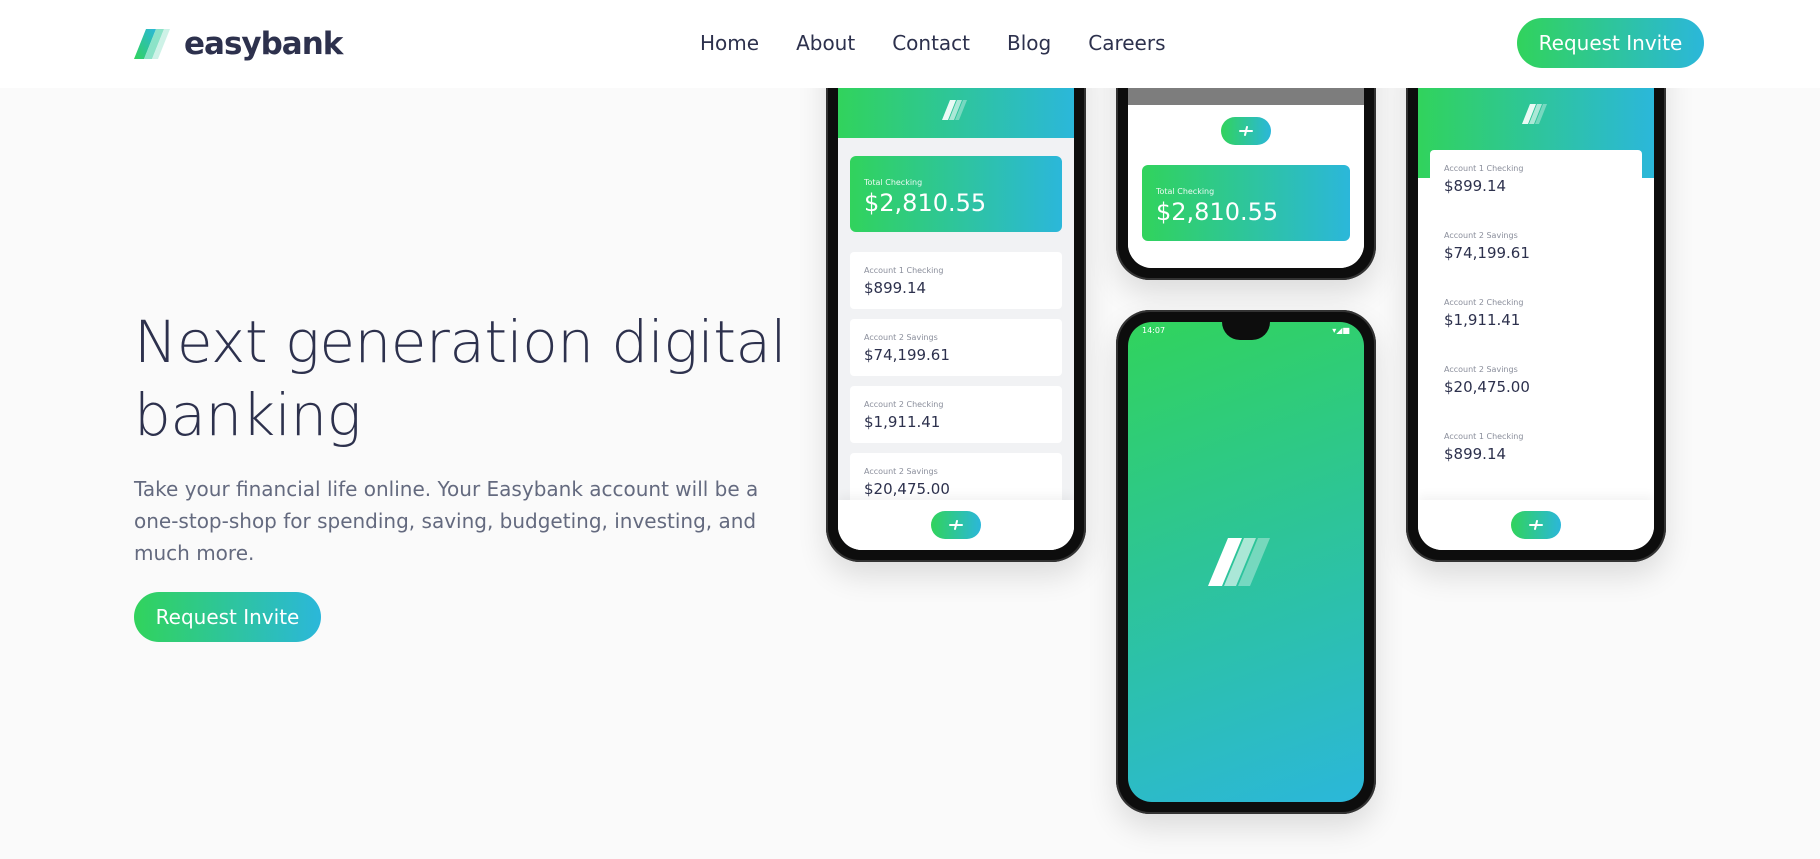 The height and width of the screenshot is (859, 1820). Describe the element at coordinates (1536, 379) in the screenshot. I see `account-card: Account 2 Savings $20,475.00` at that location.